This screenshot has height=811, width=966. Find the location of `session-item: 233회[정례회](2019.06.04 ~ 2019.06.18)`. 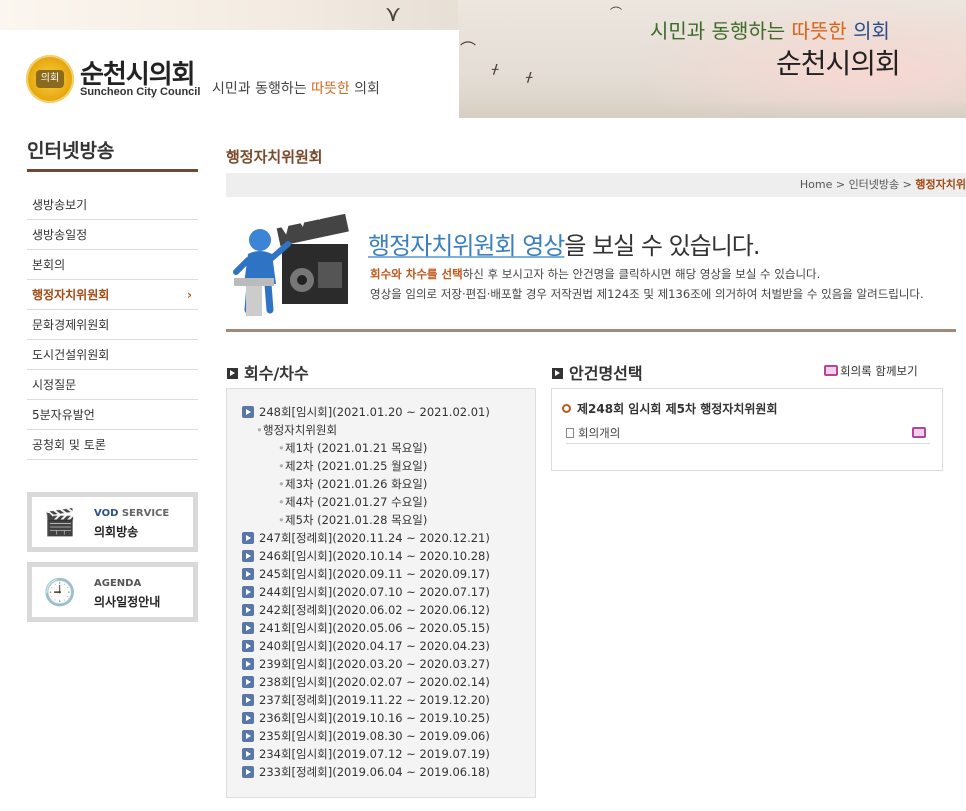

session-item: 233회[정례회](2019.06.04 ~ 2019.06.18) is located at coordinates (381, 772).